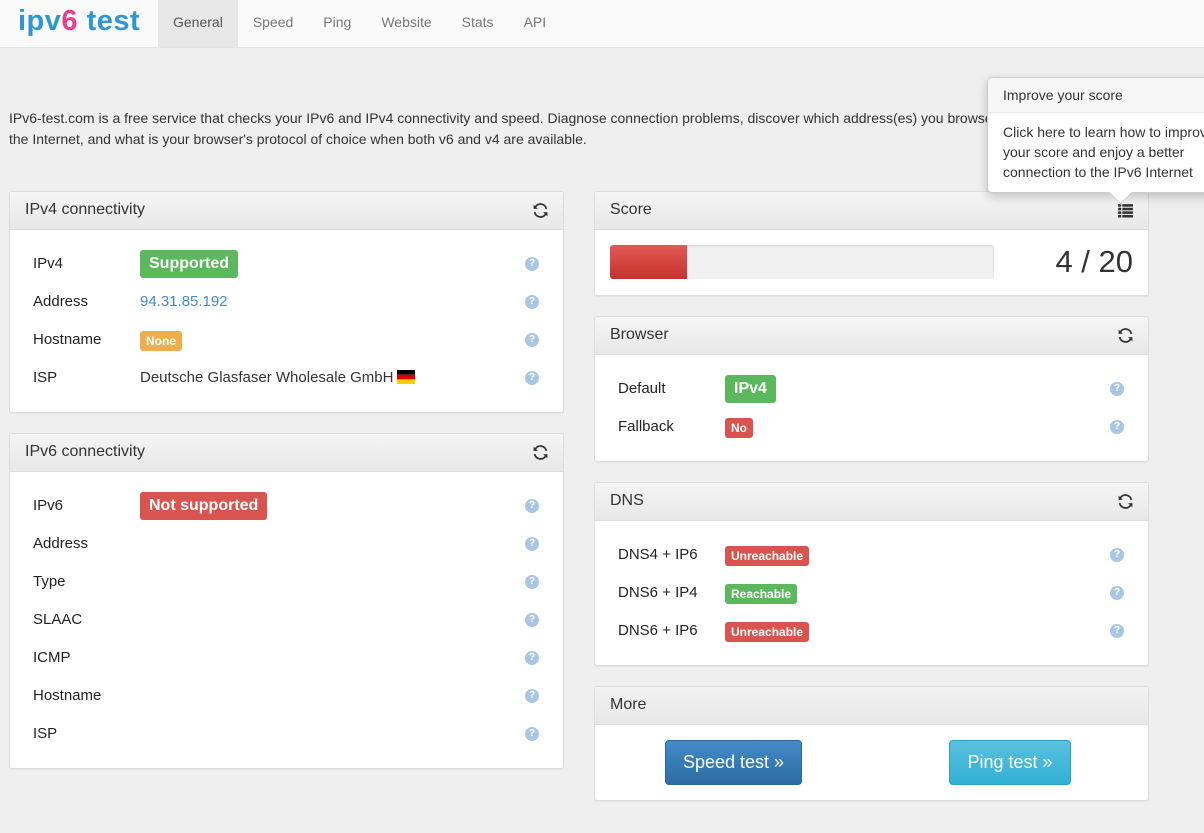 The width and height of the screenshot is (1204, 833). I want to click on browser-row-fallback: Fallback No ?, so click(871, 427).